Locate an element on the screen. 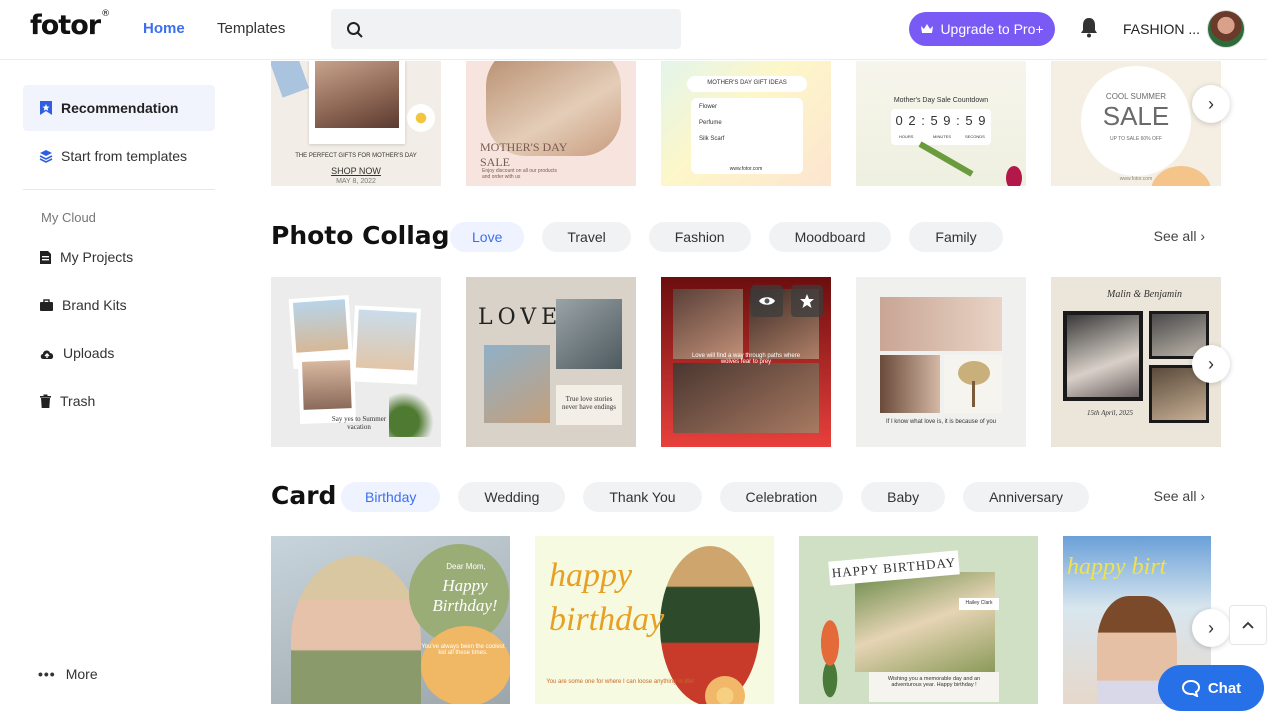 This screenshot has height=711, width=1267. sidebar-item-recommendation: Recommendation is located at coordinates (119, 108).